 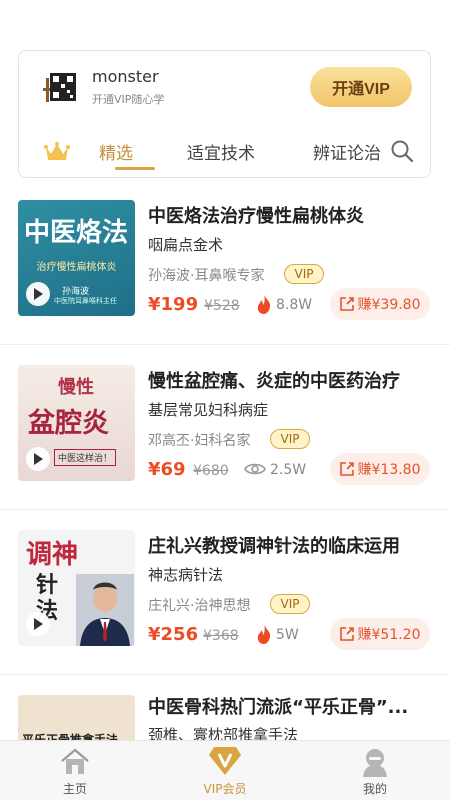 I want to click on eye-icon, so click(x=255, y=469).